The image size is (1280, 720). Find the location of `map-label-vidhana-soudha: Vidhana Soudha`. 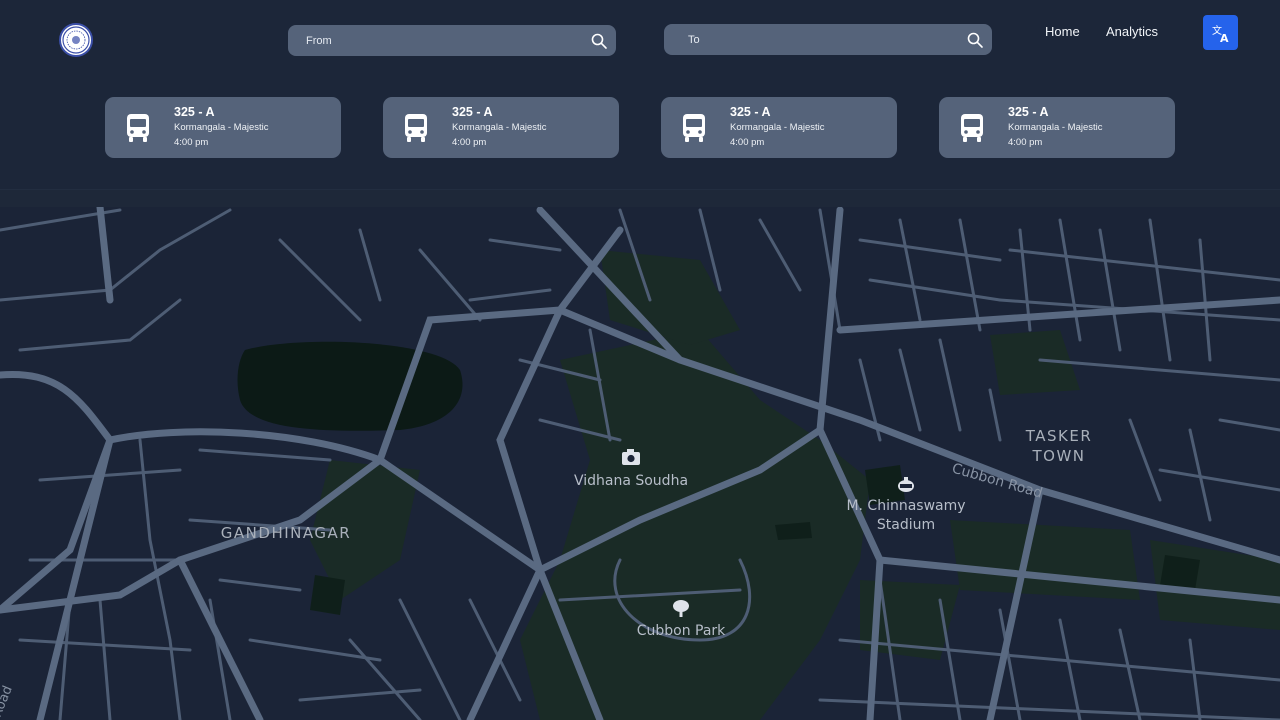

map-label-vidhana-soudha: Vidhana Soudha is located at coordinates (631, 481).